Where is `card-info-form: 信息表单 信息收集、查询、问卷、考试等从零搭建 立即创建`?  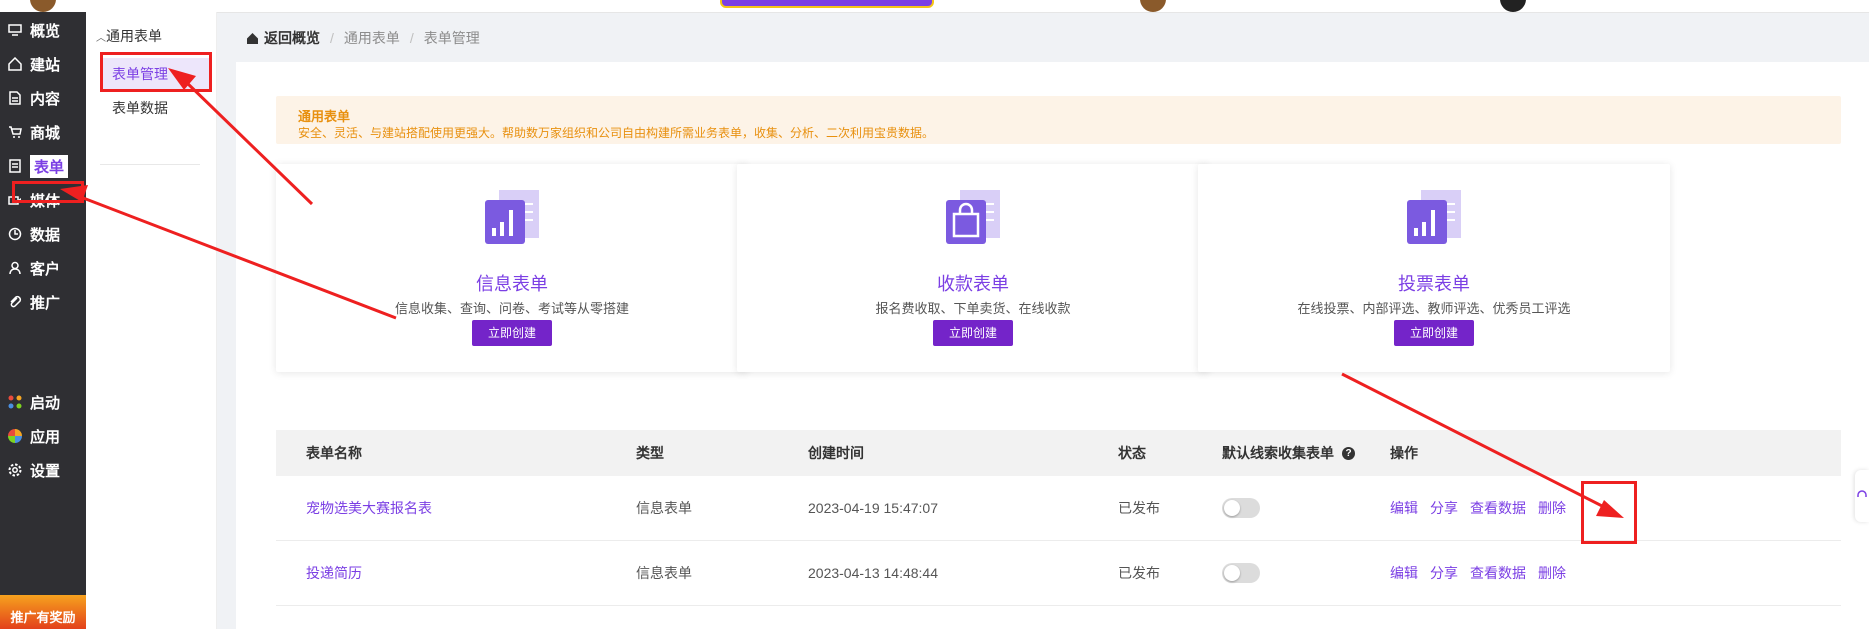 card-info-form: 信息表单 信息收集、查询、问卷、考试等从零搭建 立即创建 is located at coordinates (512, 268).